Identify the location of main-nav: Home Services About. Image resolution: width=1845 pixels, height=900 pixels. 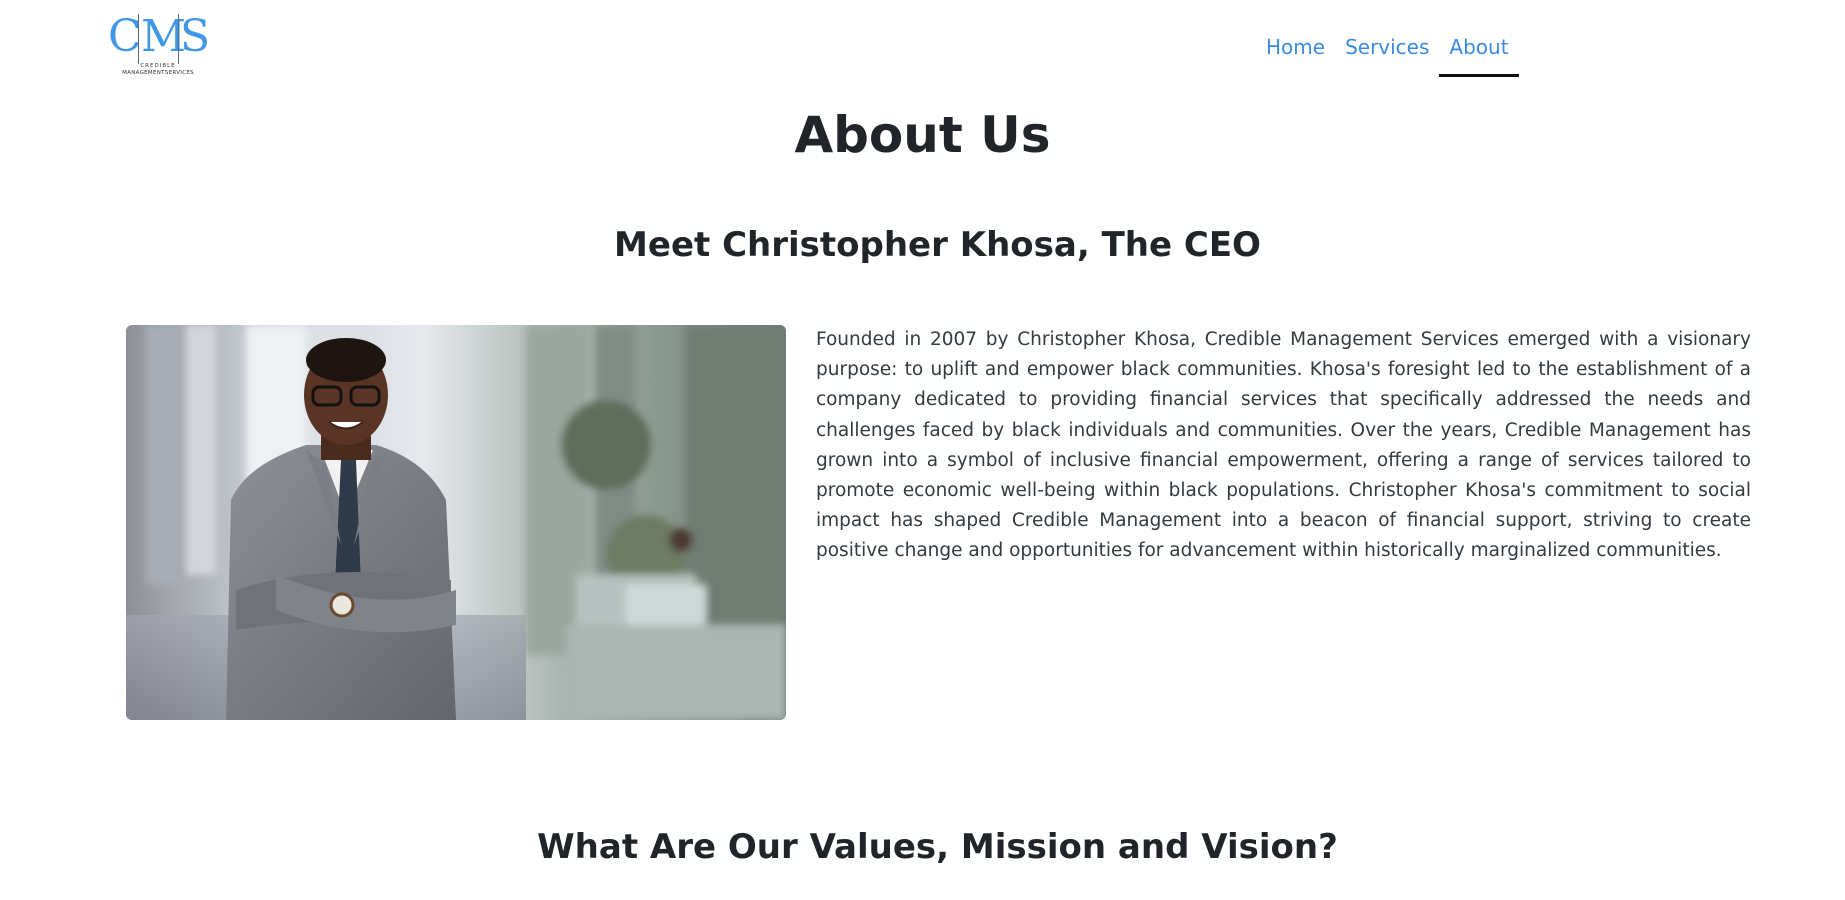
(1387, 53).